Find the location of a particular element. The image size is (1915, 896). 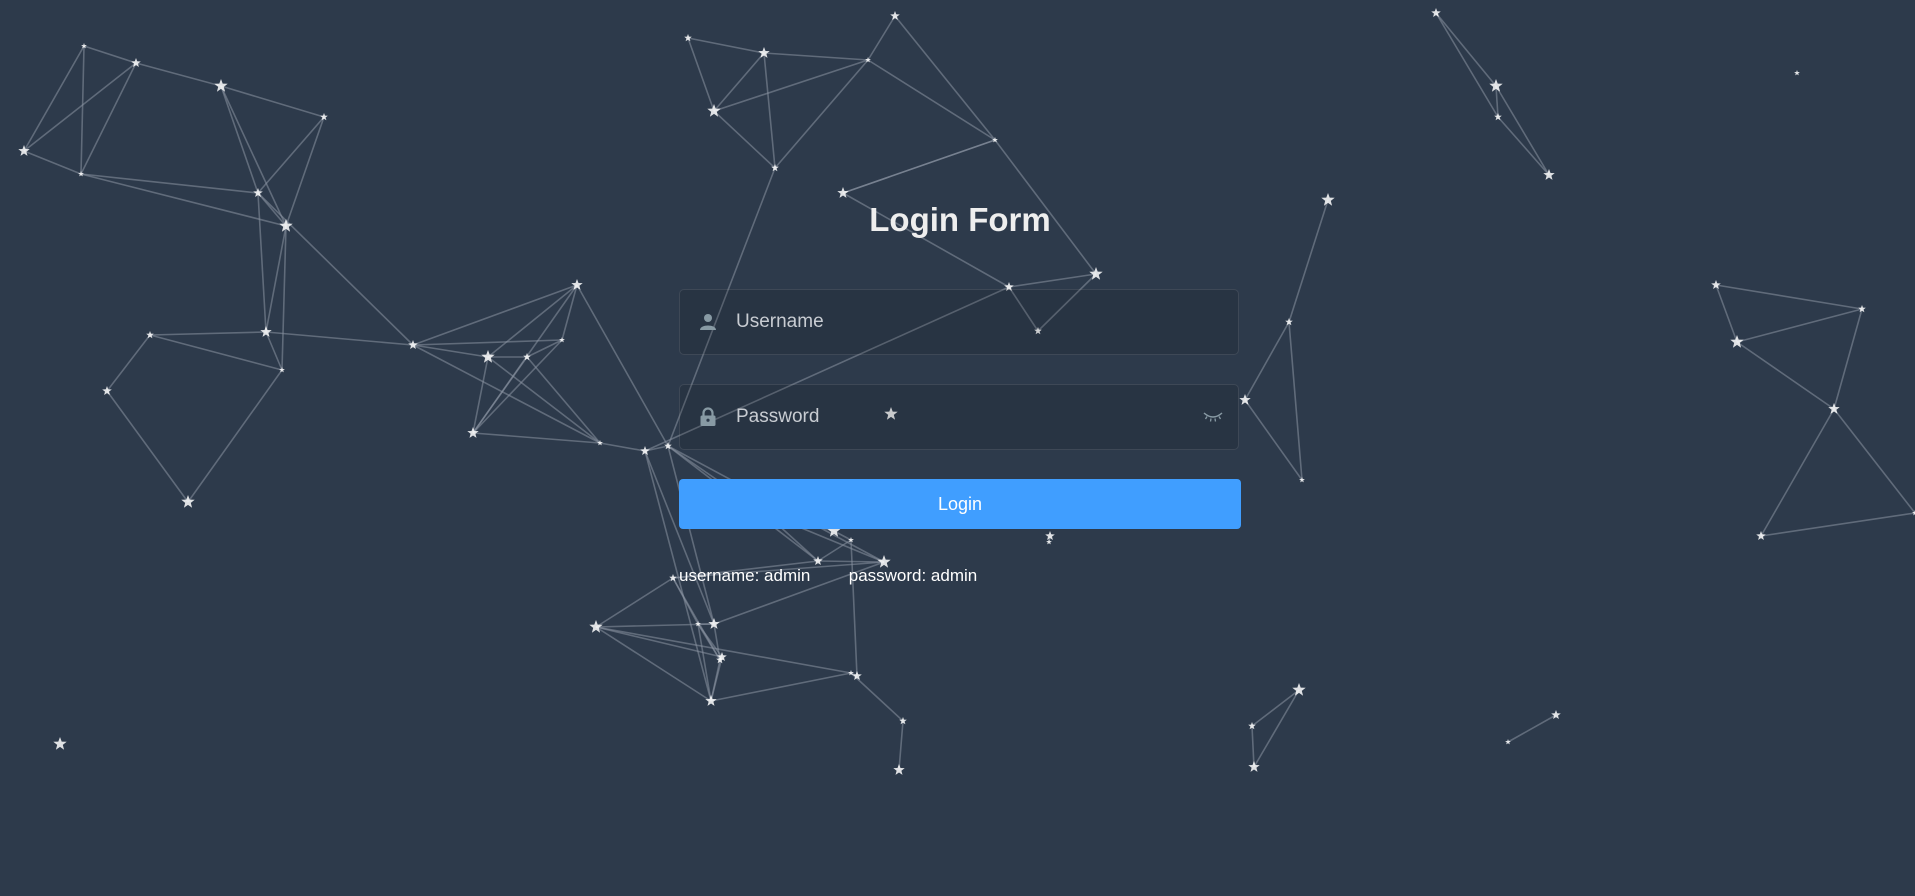

password-tip: password: admin is located at coordinates (913, 575).